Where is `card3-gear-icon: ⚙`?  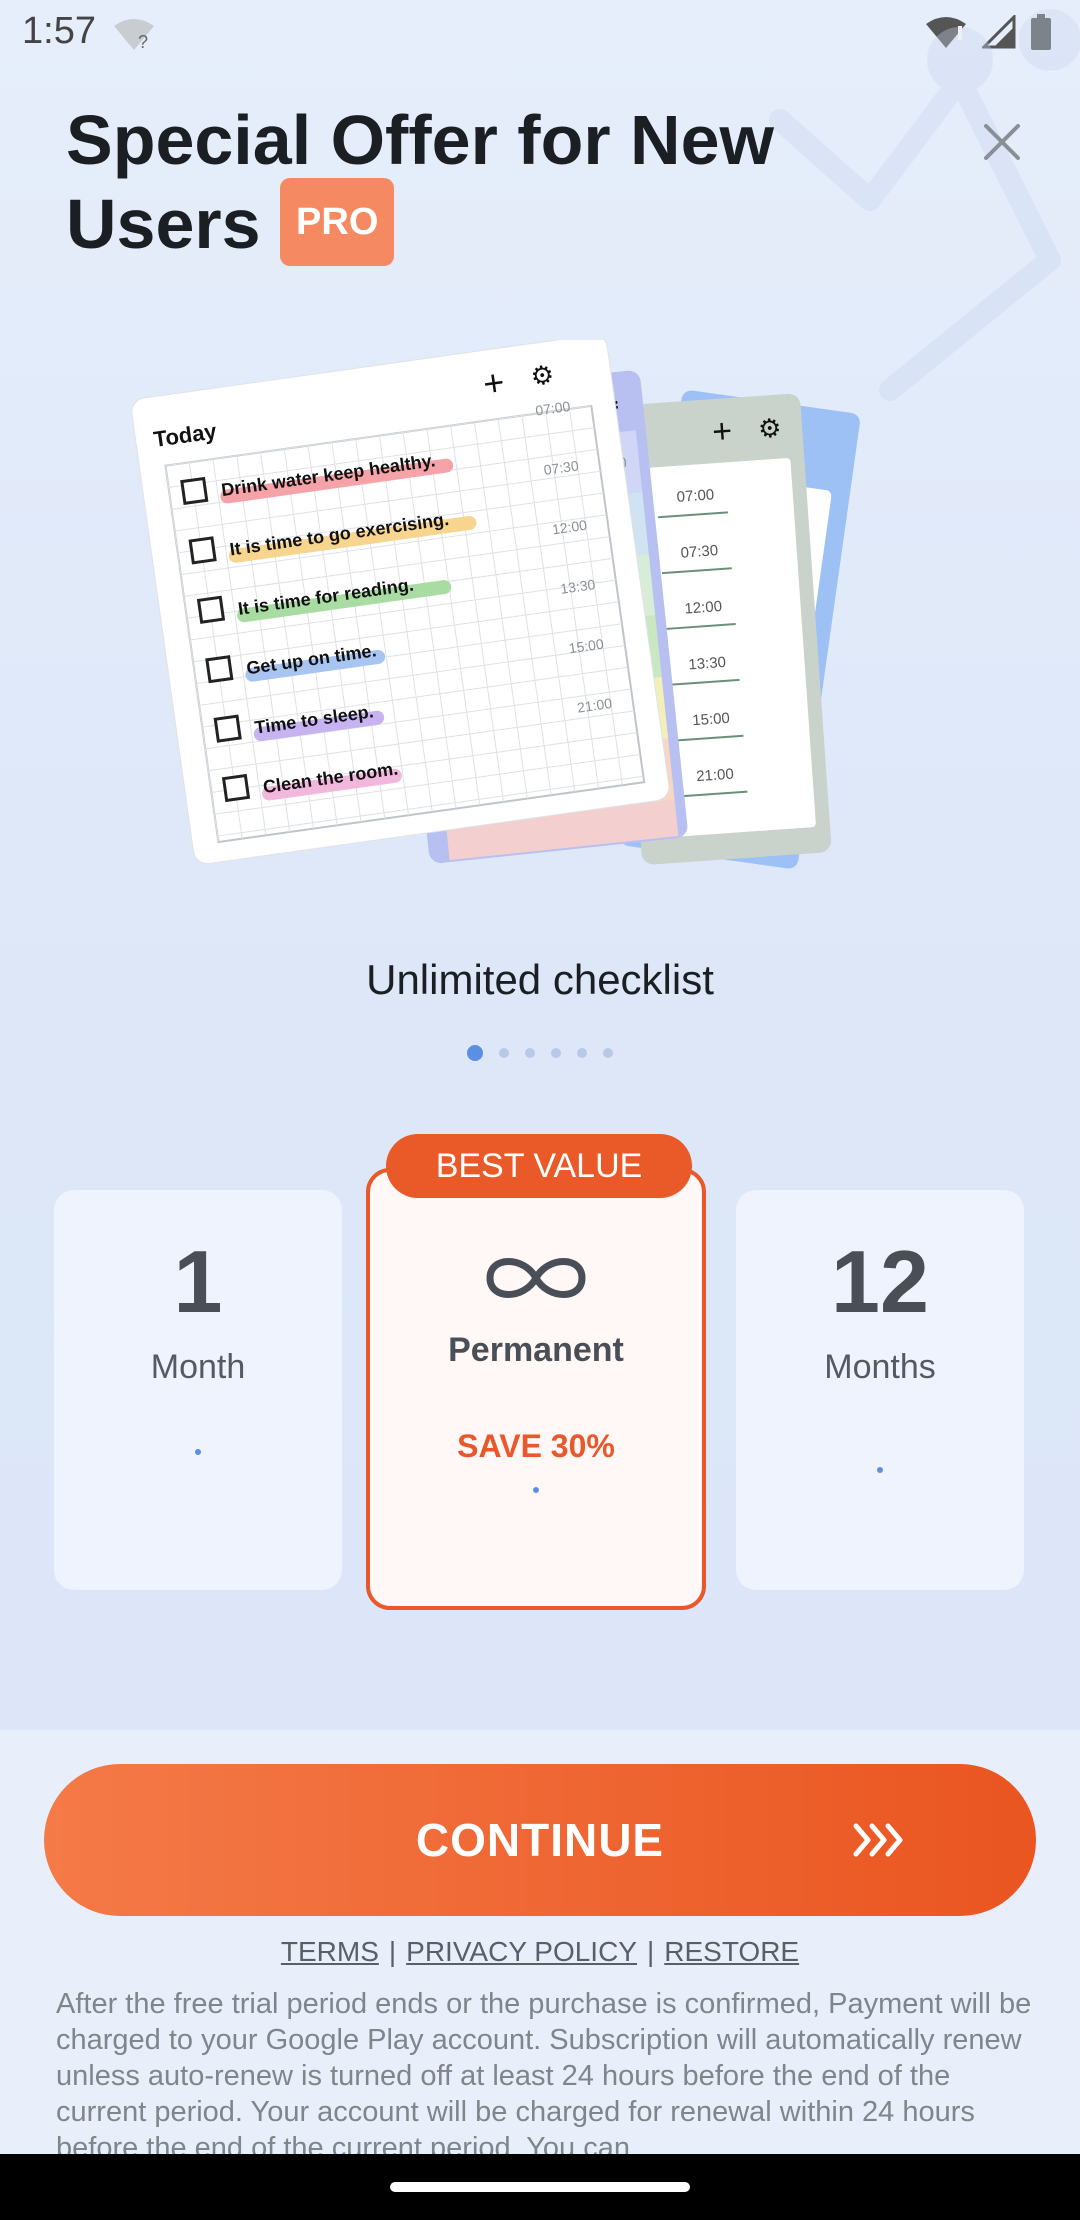
card3-gear-icon: ⚙ is located at coordinates (769, 429).